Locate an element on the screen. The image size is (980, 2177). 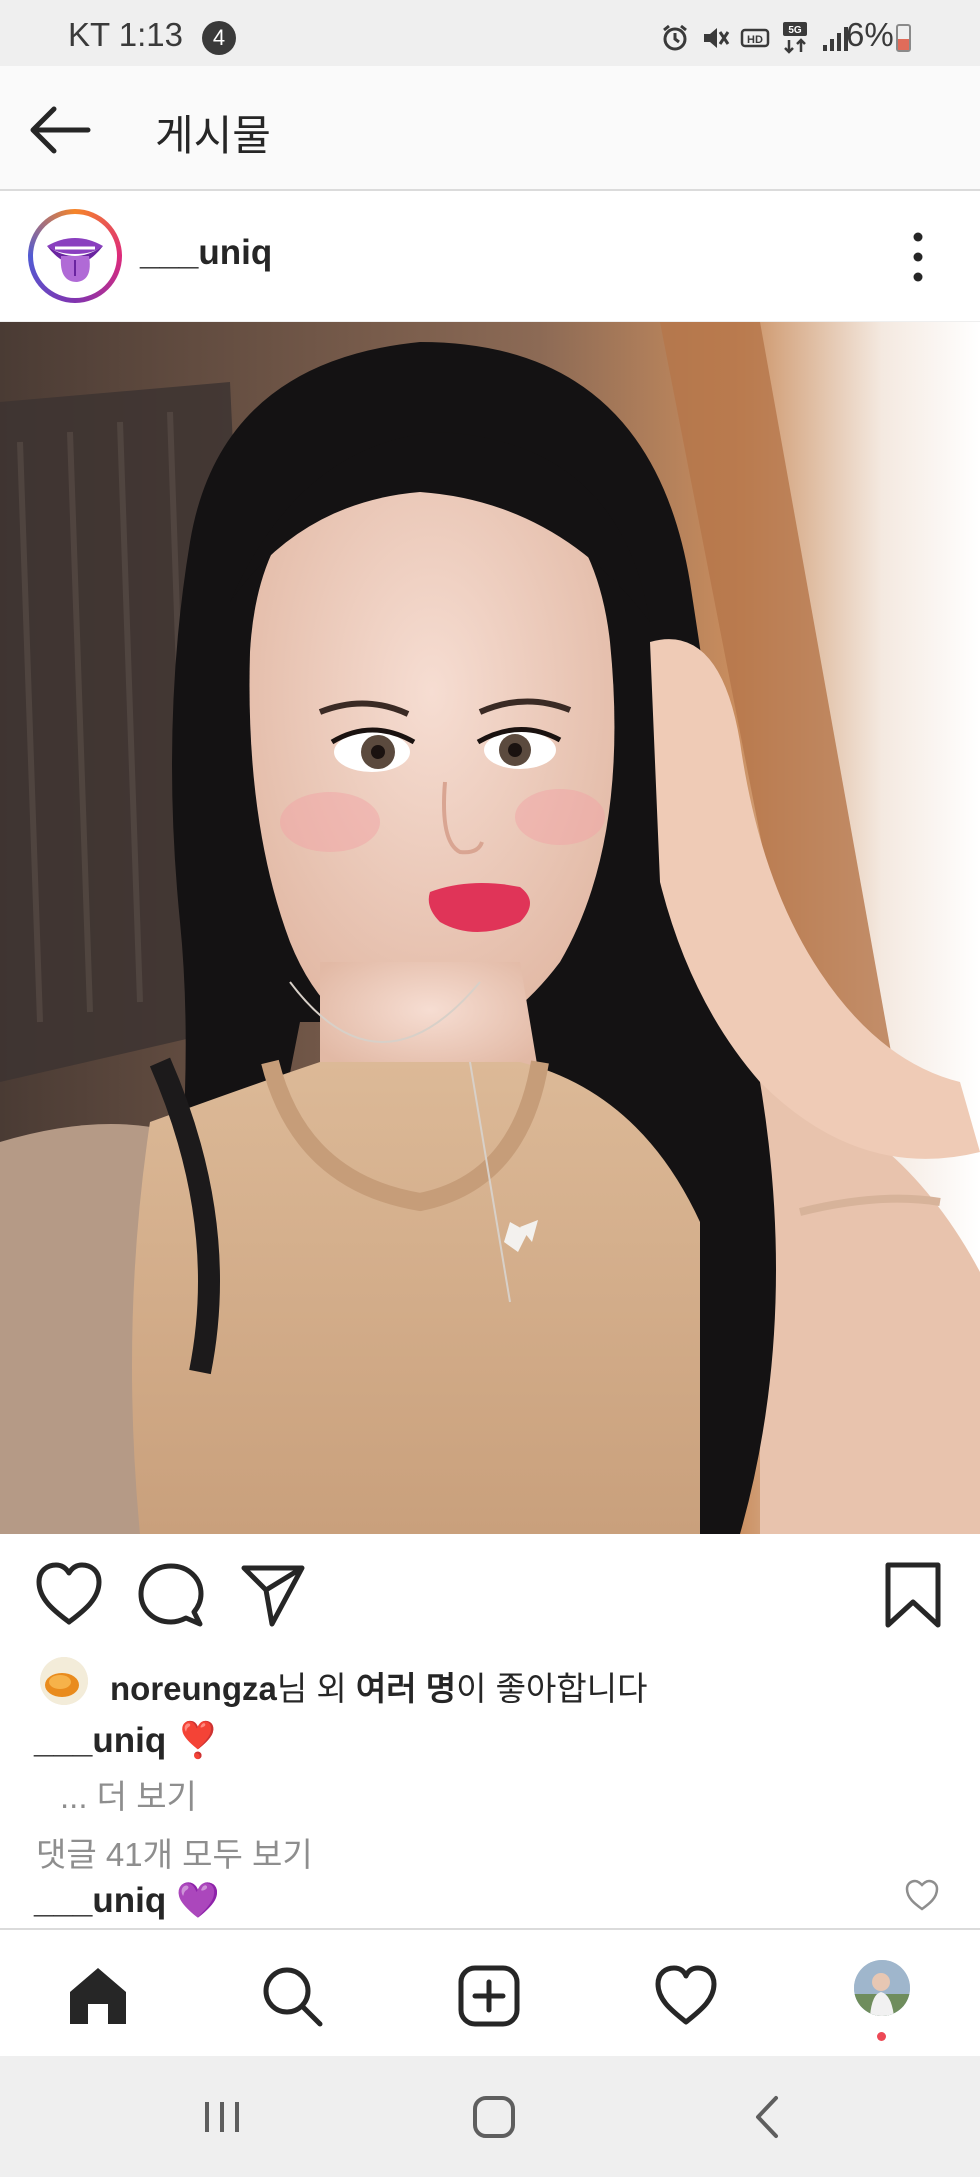
alarm-icon is located at coordinates (675, 37).